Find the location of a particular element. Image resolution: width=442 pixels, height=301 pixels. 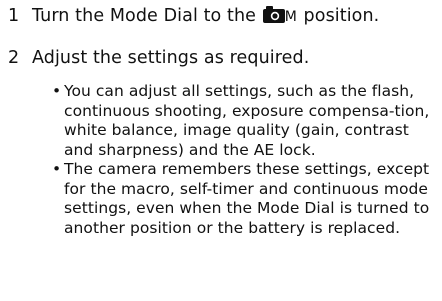

mode-suffix: M is located at coordinates (290, 17).